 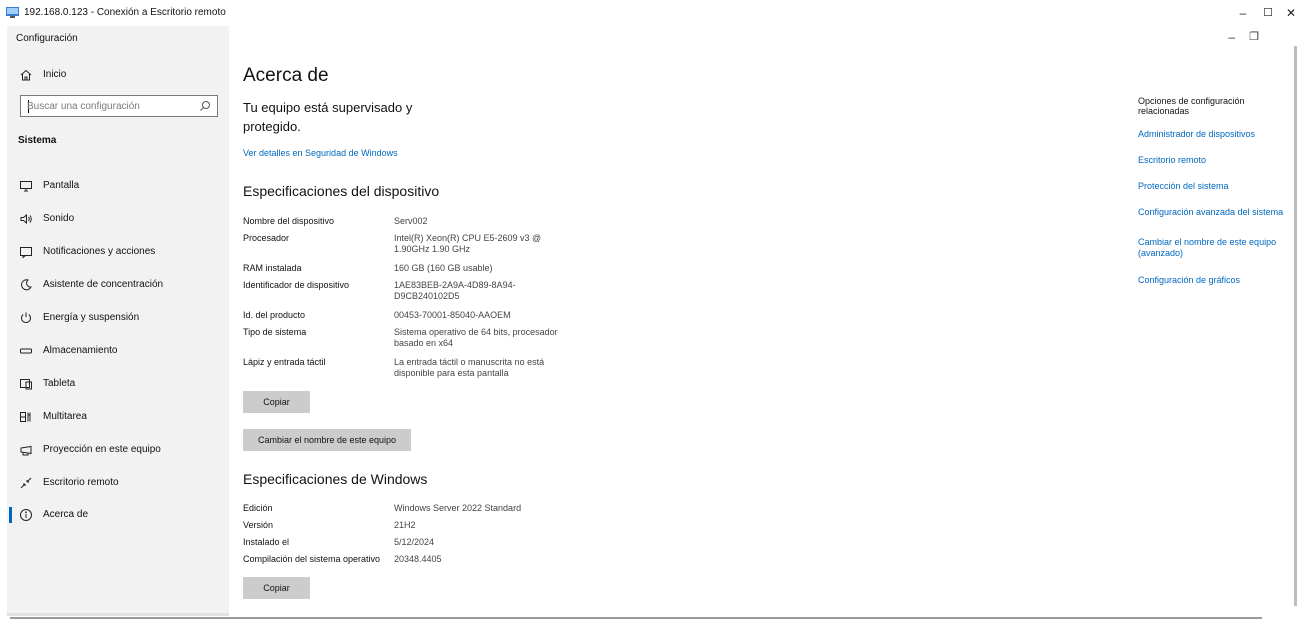 What do you see at coordinates (26, 186) in the screenshot?
I see `monitor-icon` at bounding box center [26, 186].